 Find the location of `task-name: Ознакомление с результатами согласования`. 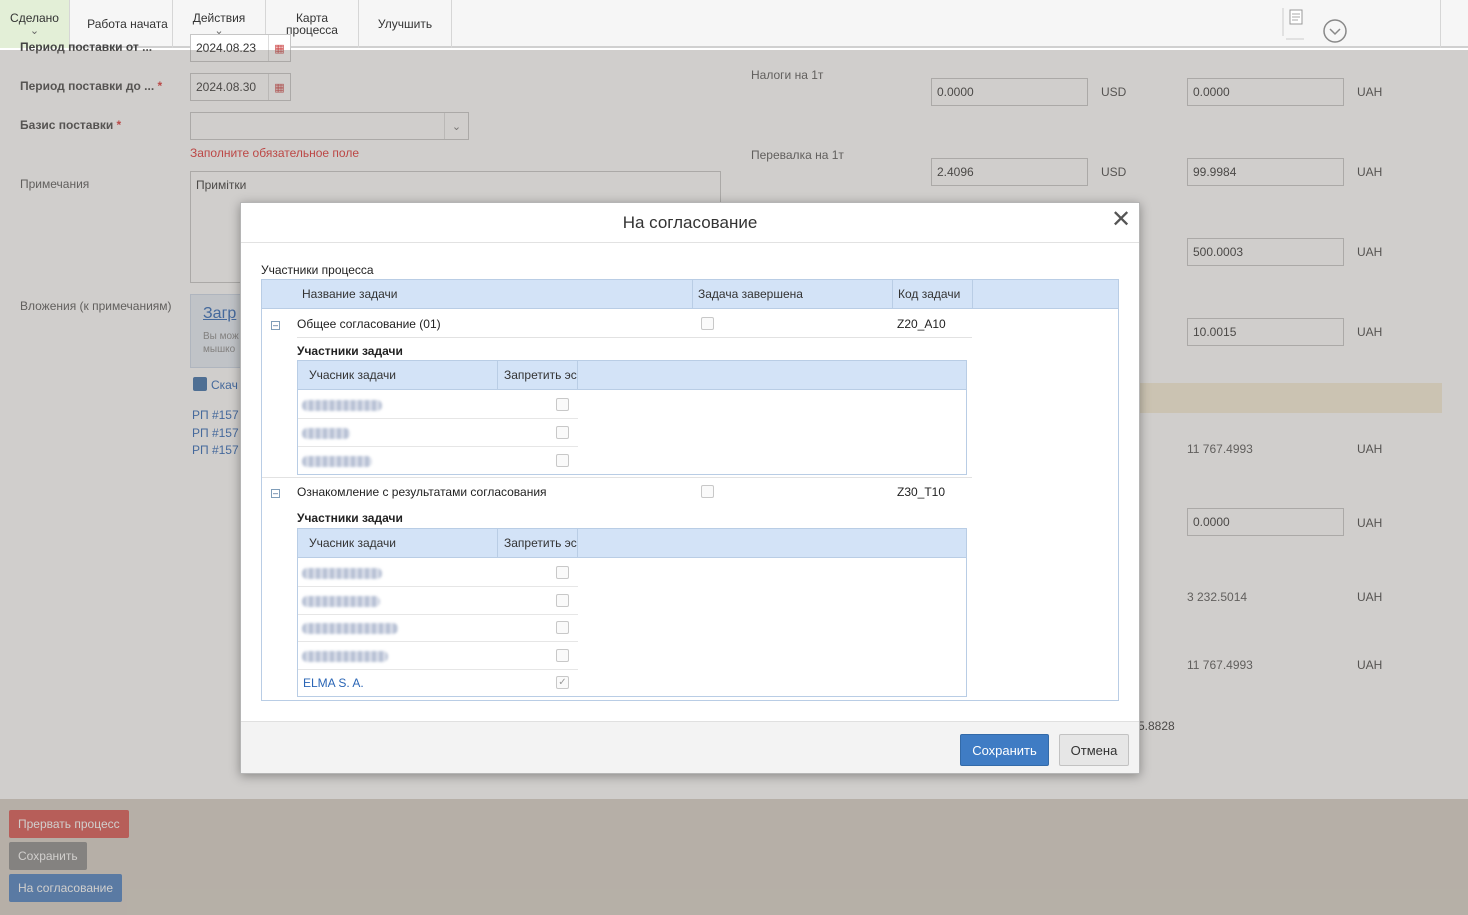

task-name: Ознакомление с результатами согласования is located at coordinates (422, 492).